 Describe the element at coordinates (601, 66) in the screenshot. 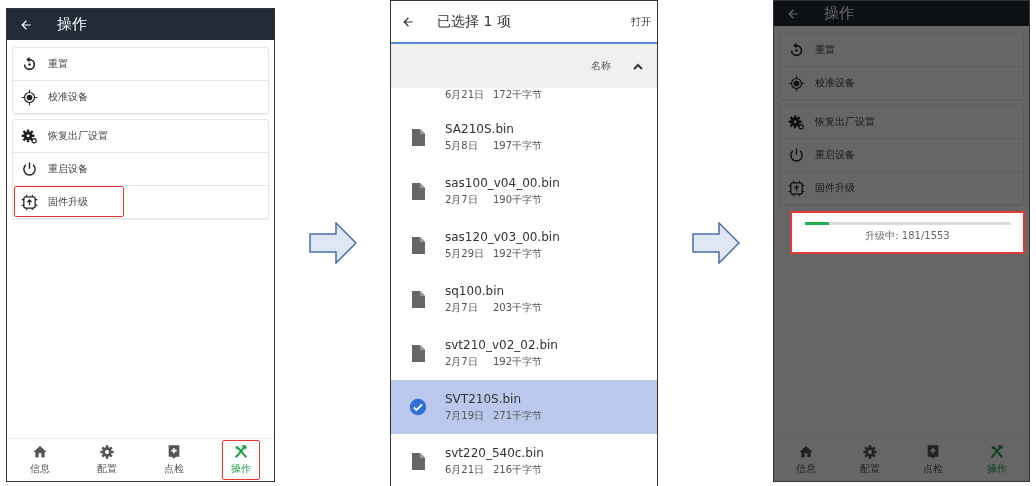

I see `sort-label: 名称` at that location.